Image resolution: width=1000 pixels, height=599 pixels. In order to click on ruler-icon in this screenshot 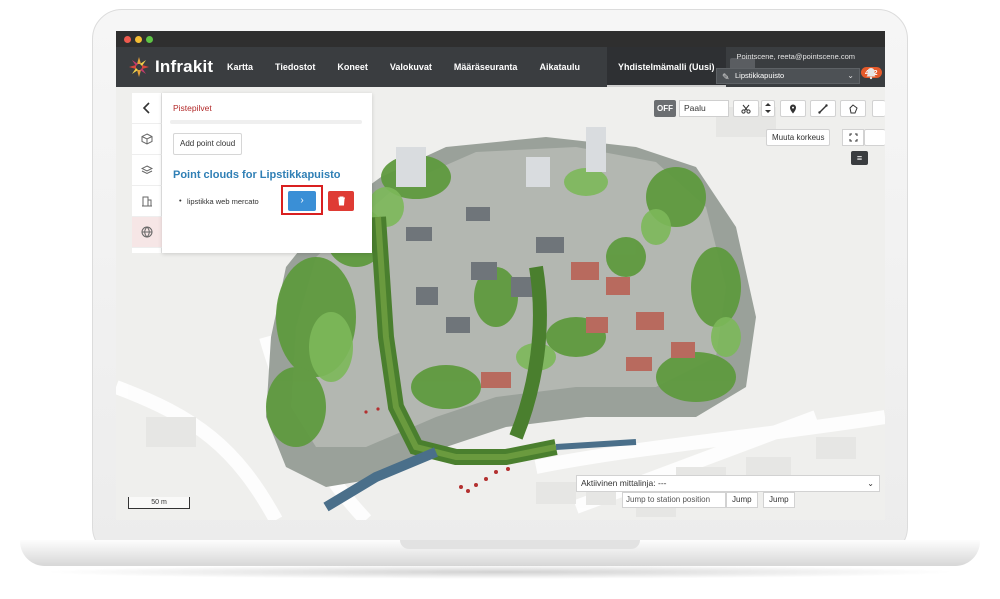, I will do `click(823, 109)`.